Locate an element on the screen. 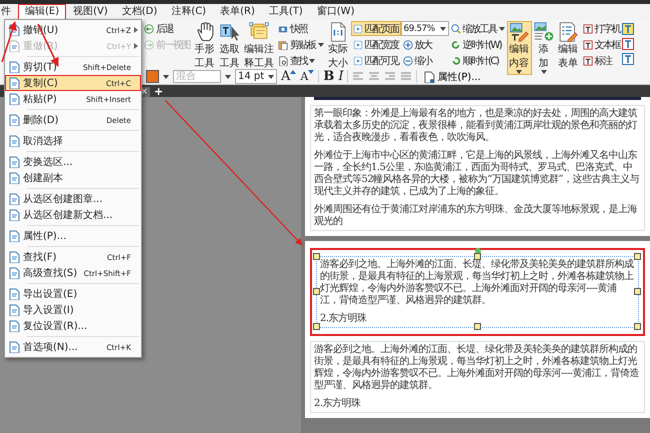  menu-item: 工具(T) is located at coordinates (286, 12).